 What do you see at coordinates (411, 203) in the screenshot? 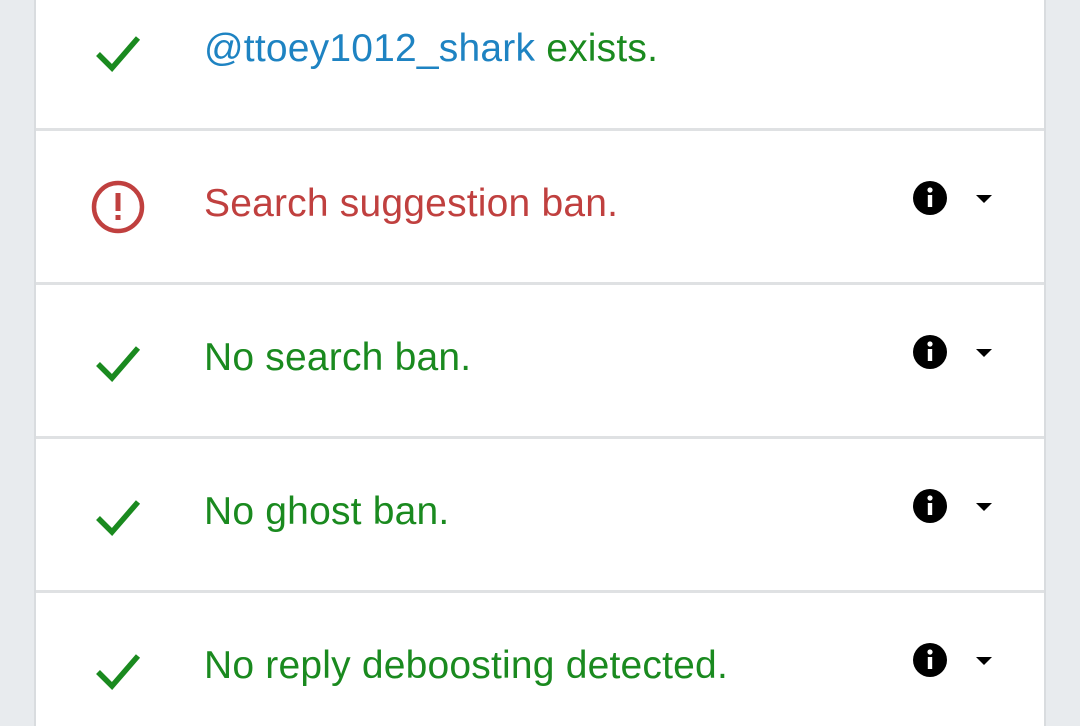
I see `result-label: Search suggestion ban.` at bounding box center [411, 203].